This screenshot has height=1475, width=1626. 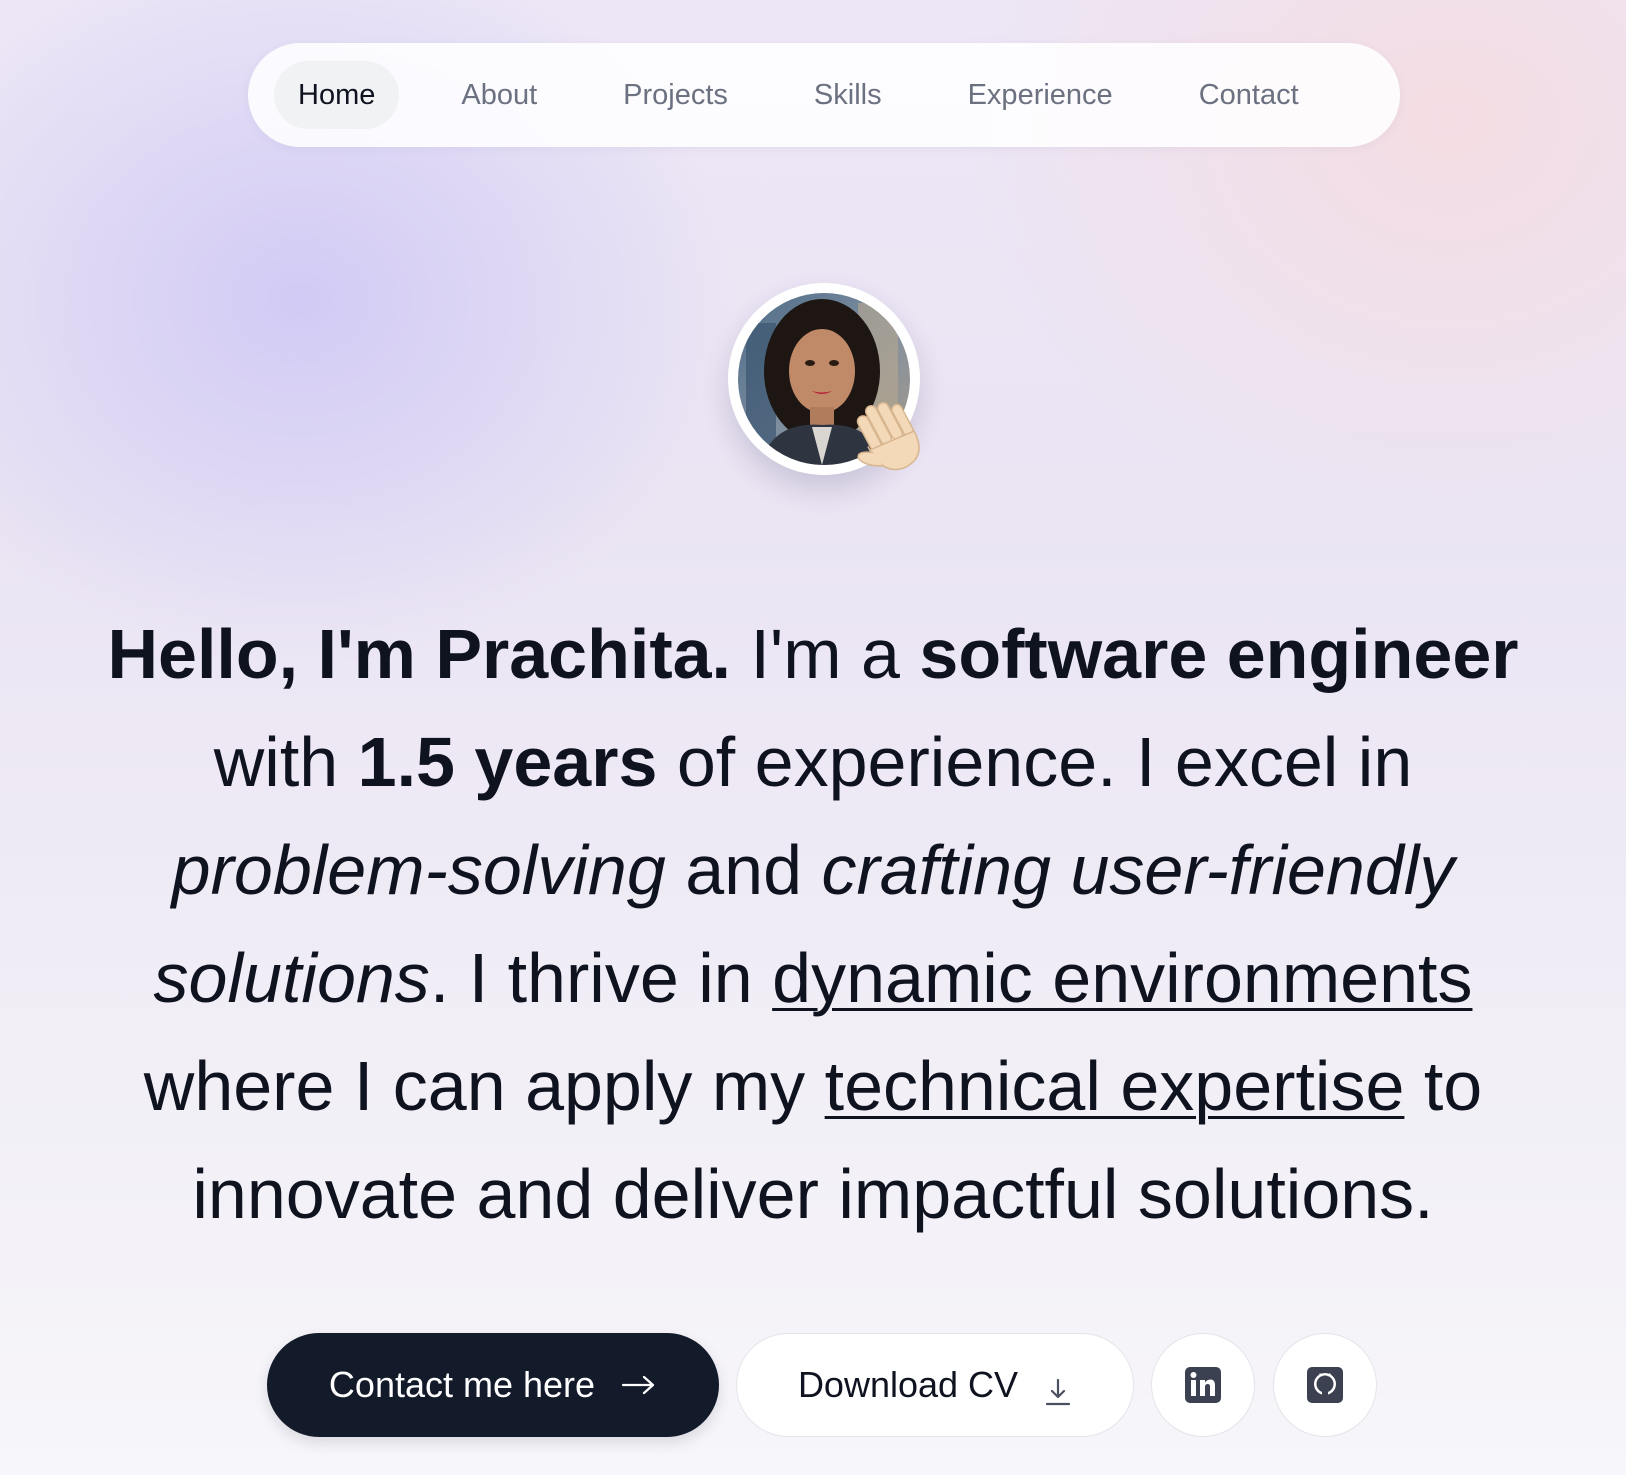 I want to click on profile-avatar, so click(x=824, y=379).